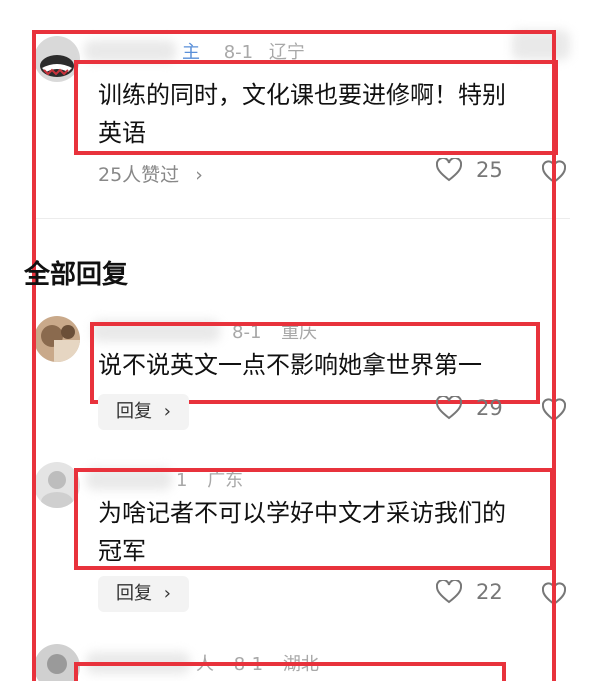 The height and width of the screenshot is (681, 600). Describe the element at coordinates (286, 52) in the screenshot. I see `comment-location: 辽宁` at that location.